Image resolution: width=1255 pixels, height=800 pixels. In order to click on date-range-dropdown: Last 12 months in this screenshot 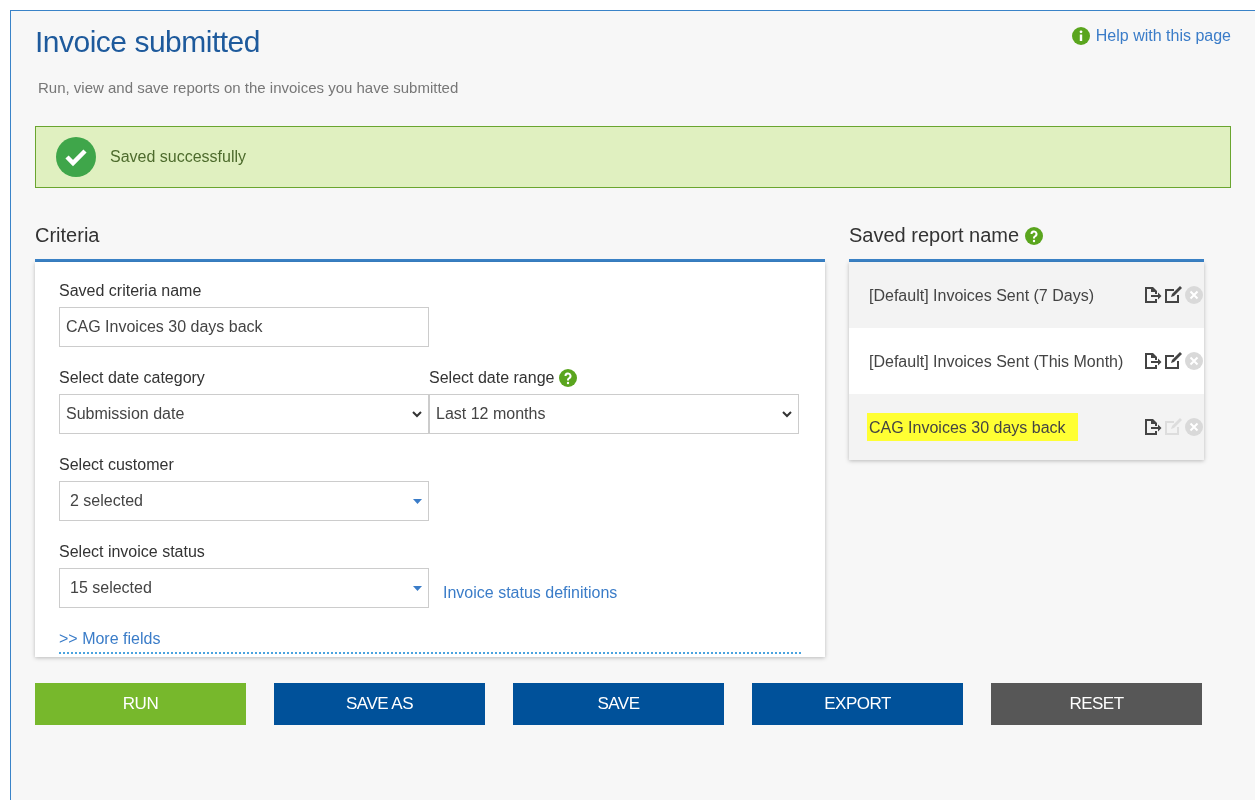, I will do `click(614, 414)`.